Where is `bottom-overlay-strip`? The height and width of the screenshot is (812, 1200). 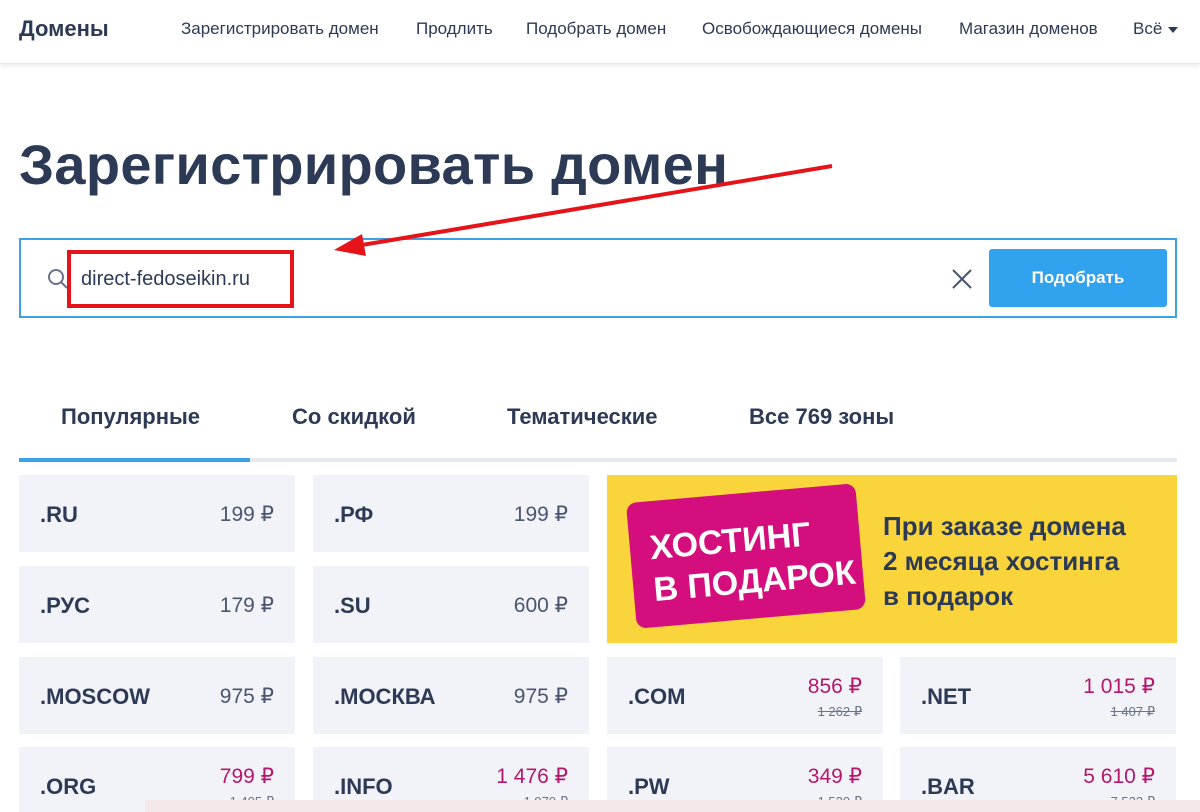 bottom-overlay-strip is located at coordinates (672, 806).